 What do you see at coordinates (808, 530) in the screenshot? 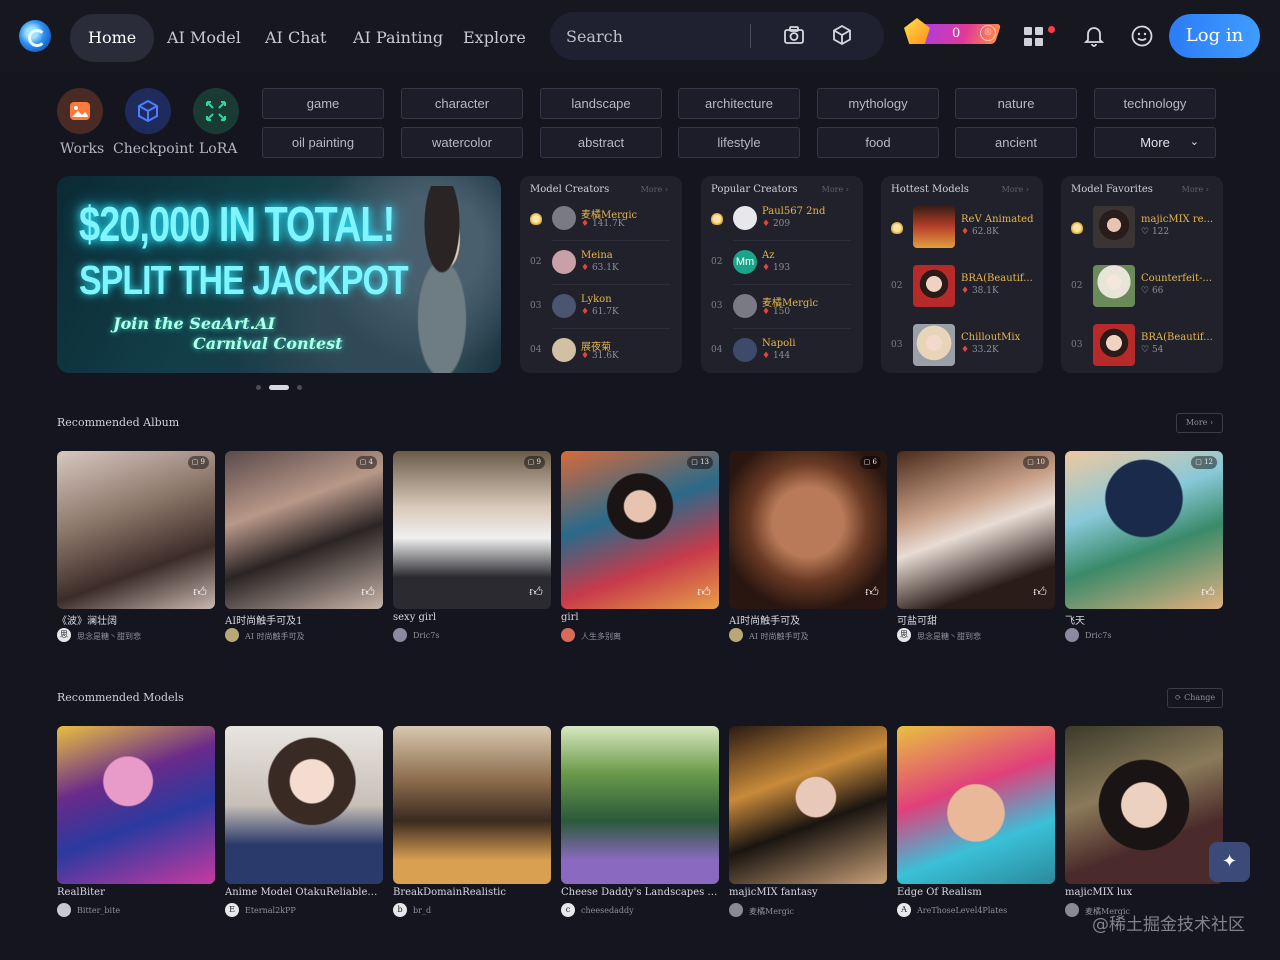
I see `album-card: ▢ 6 👍︎` at bounding box center [808, 530].